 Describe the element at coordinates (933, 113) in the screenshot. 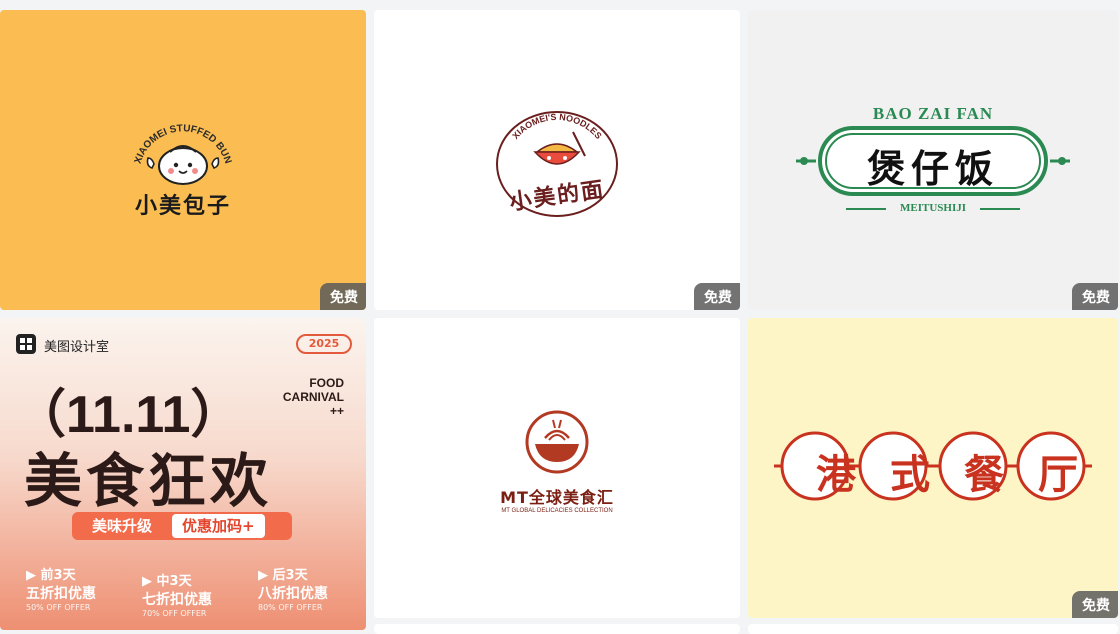

I see `baozai-top-text: BAO ZAI FAN` at that location.